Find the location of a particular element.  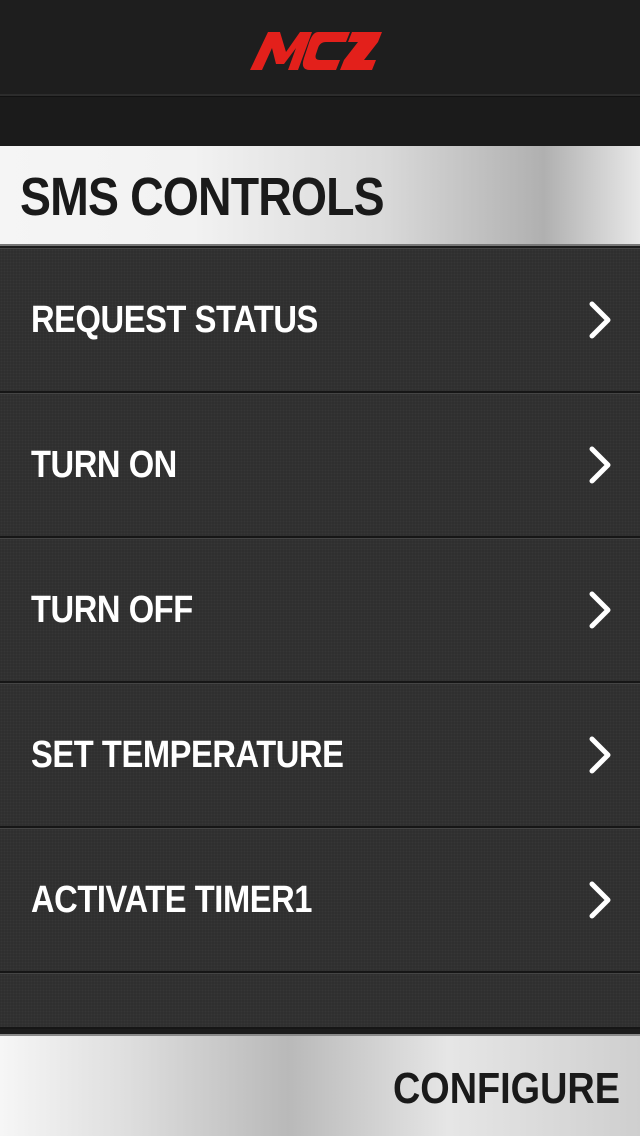

menu-item-activate-timer1: ACTIVATE TIMER1 is located at coordinates (320, 900).